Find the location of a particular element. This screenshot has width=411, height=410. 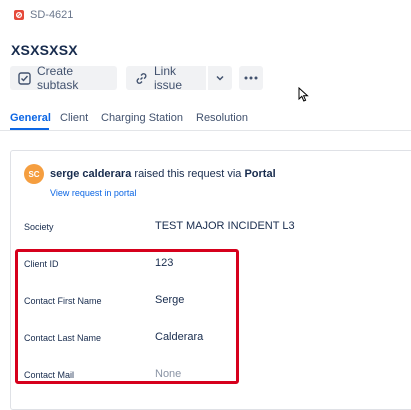

issue-key: SD-4621 is located at coordinates (51, 15).